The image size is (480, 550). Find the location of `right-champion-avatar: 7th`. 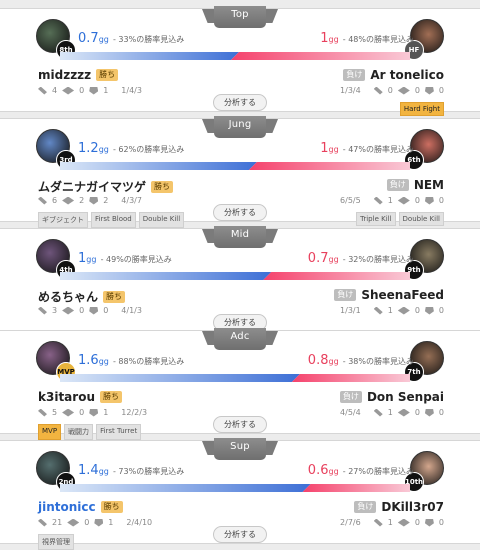

right-champion-avatar: 7th is located at coordinates (424, 361).